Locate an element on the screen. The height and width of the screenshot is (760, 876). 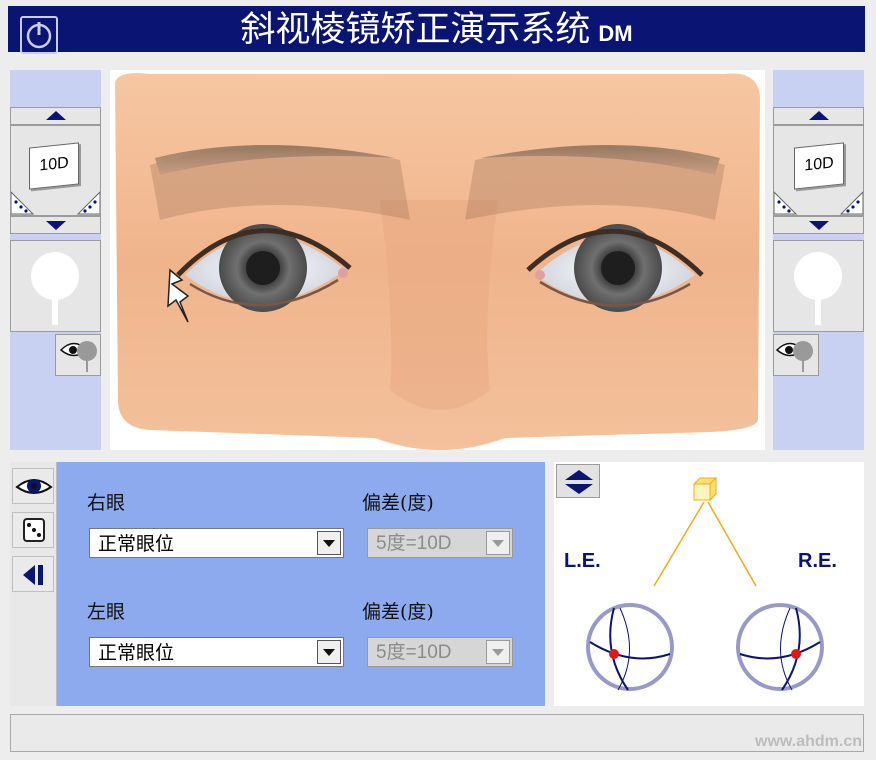
eye-icon is located at coordinates (34, 486).